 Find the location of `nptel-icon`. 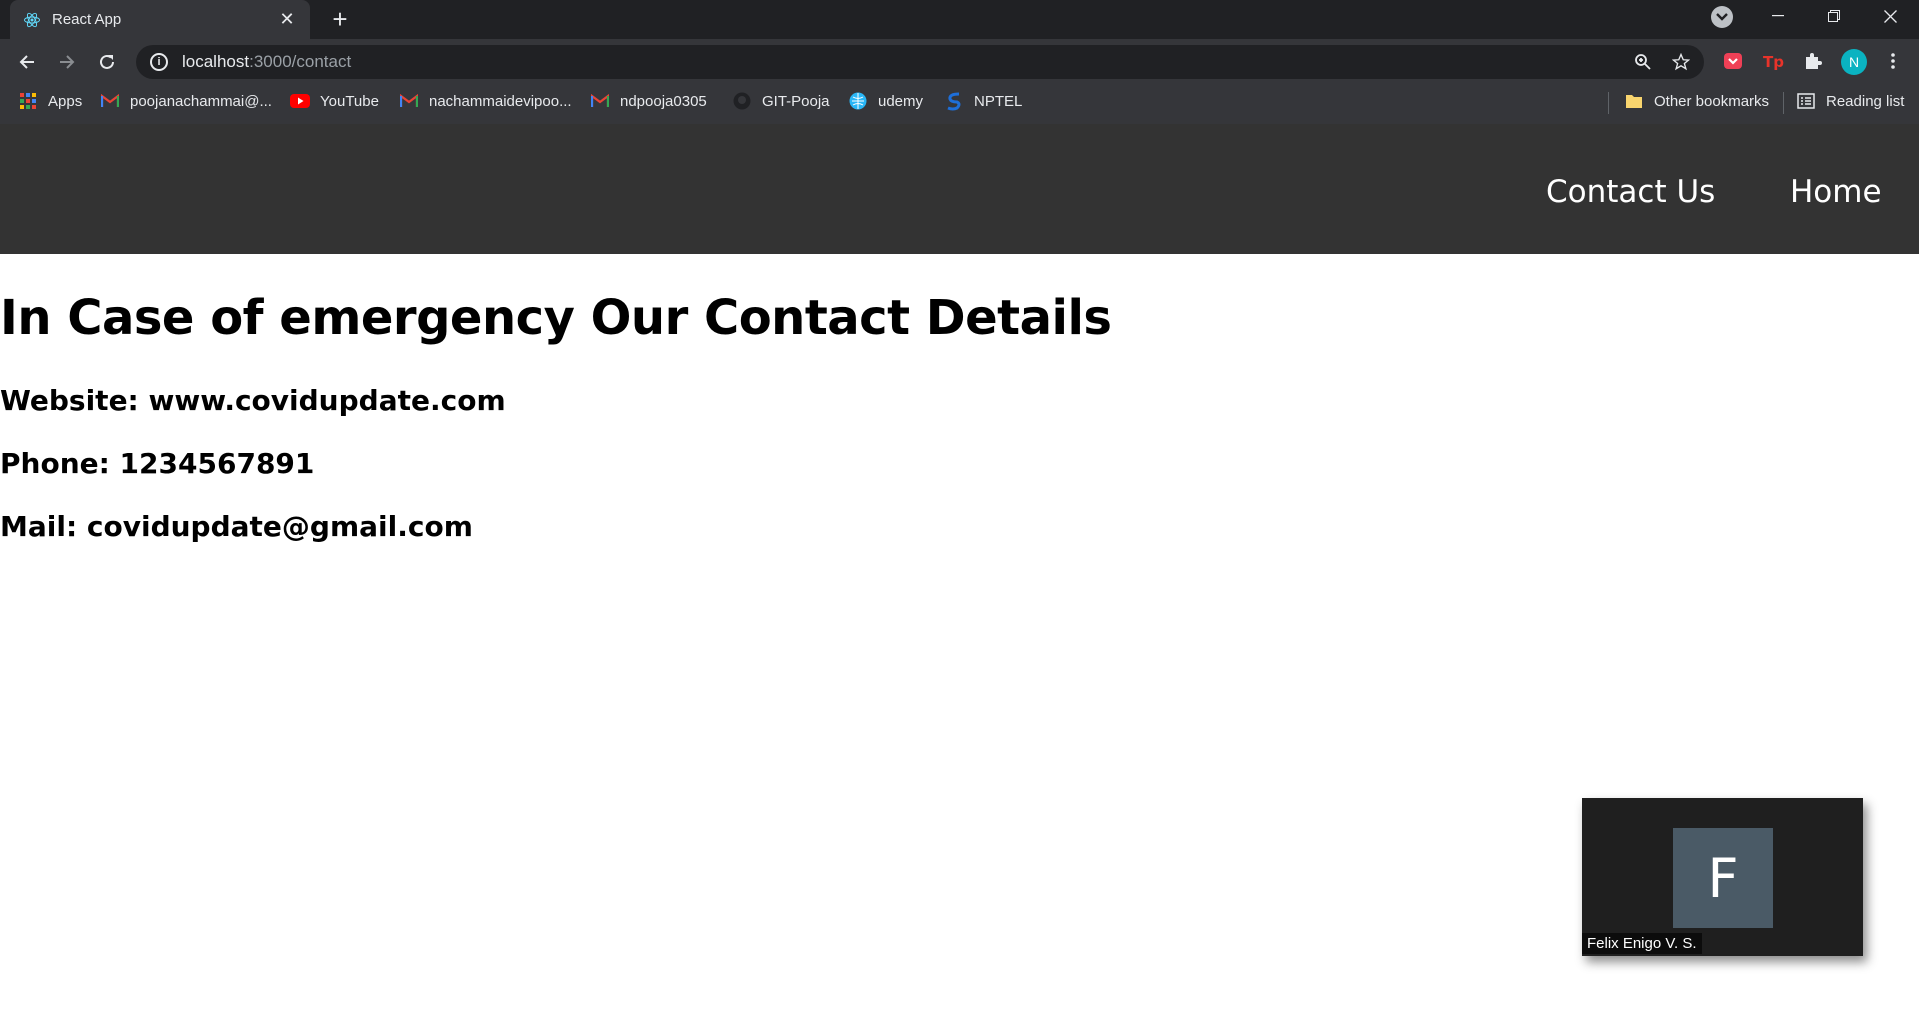

nptel-icon is located at coordinates (954, 101).